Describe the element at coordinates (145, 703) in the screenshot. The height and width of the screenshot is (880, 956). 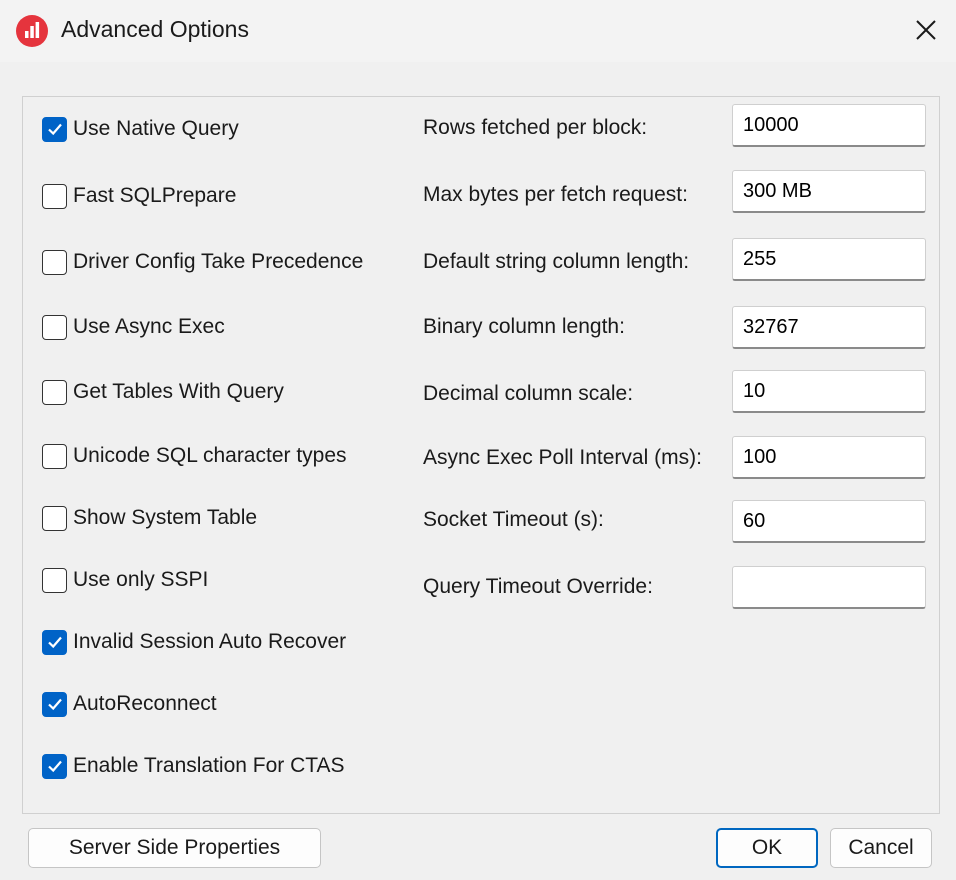
I see `checkbox-label: AutoReconnect` at that location.